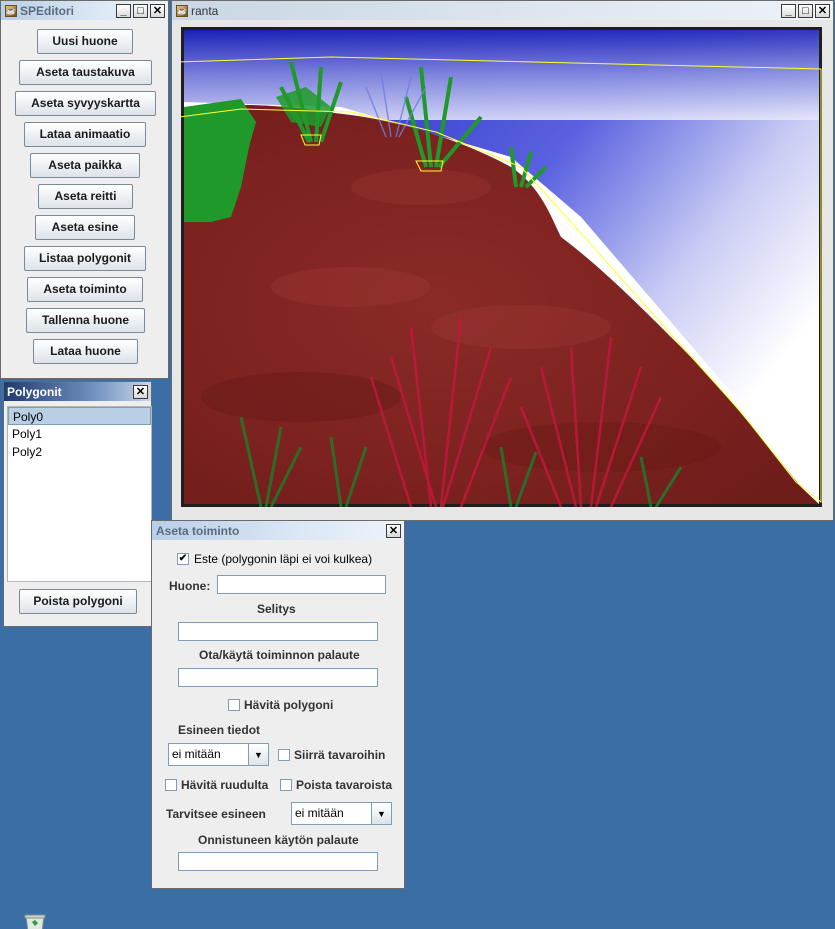 The height and width of the screenshot is (929, 835). I want to click on polygons-title: Polygonit, so click(34, 391).